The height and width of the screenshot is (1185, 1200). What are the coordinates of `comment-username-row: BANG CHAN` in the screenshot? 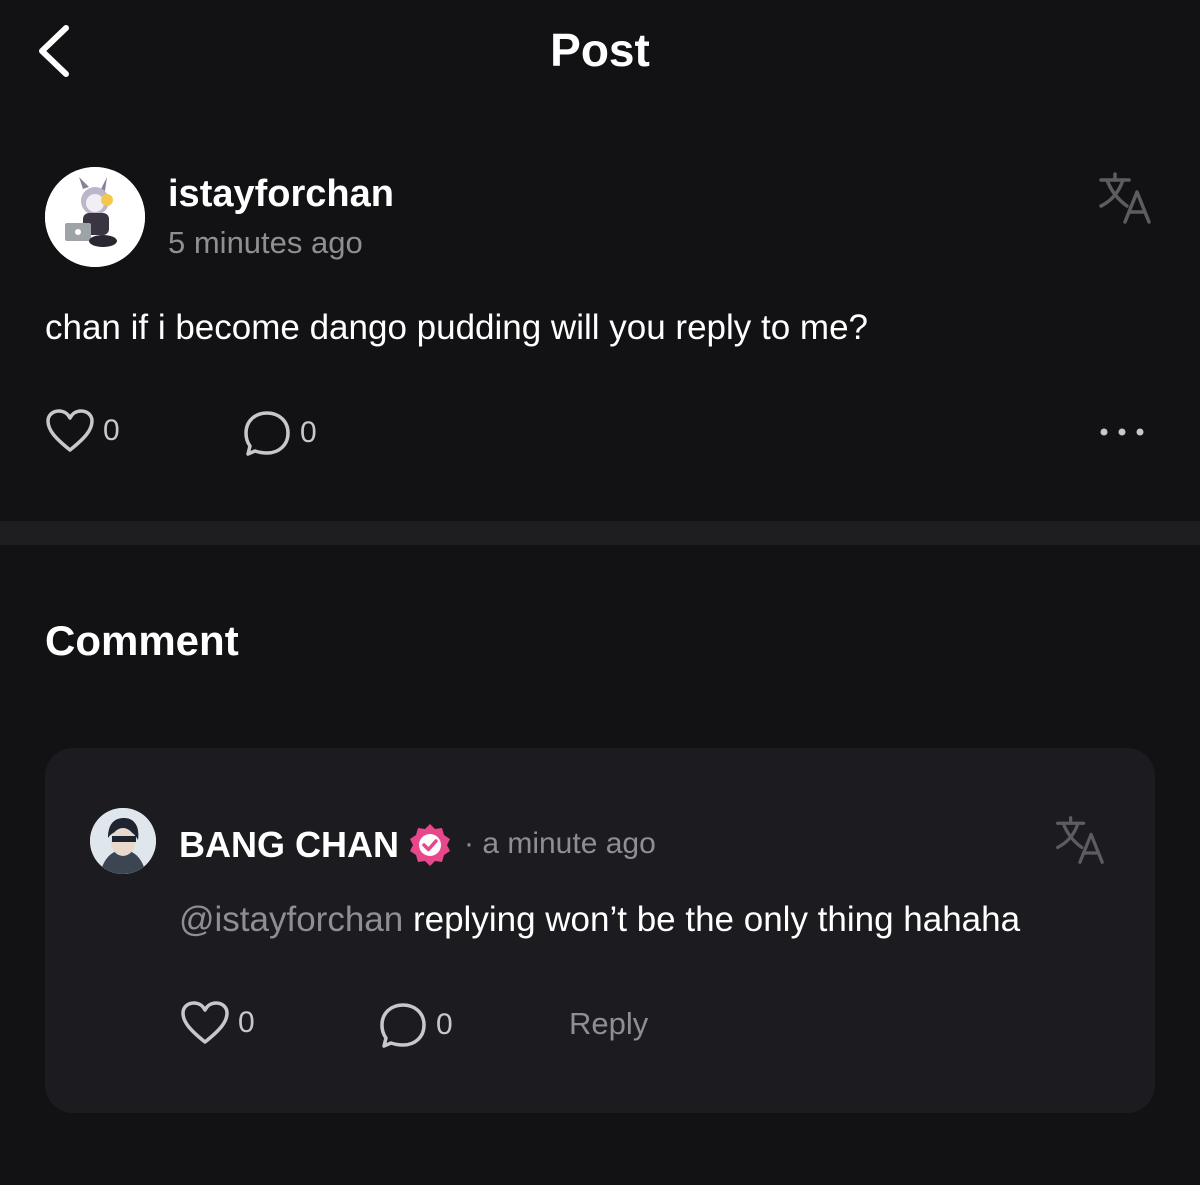 It's located at (316, 845).